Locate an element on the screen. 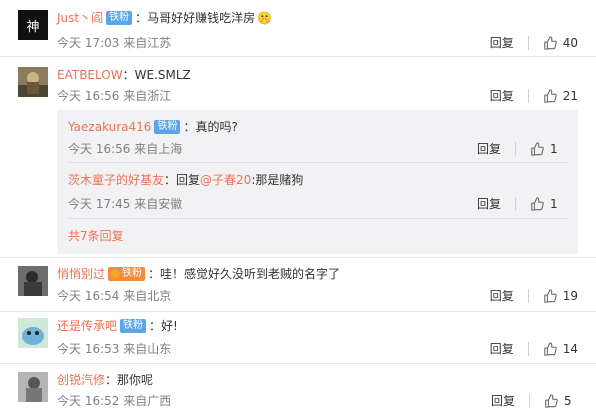 The image size is (596, 417). reply-prefix: 回复 is located at coordinates (188, 180).